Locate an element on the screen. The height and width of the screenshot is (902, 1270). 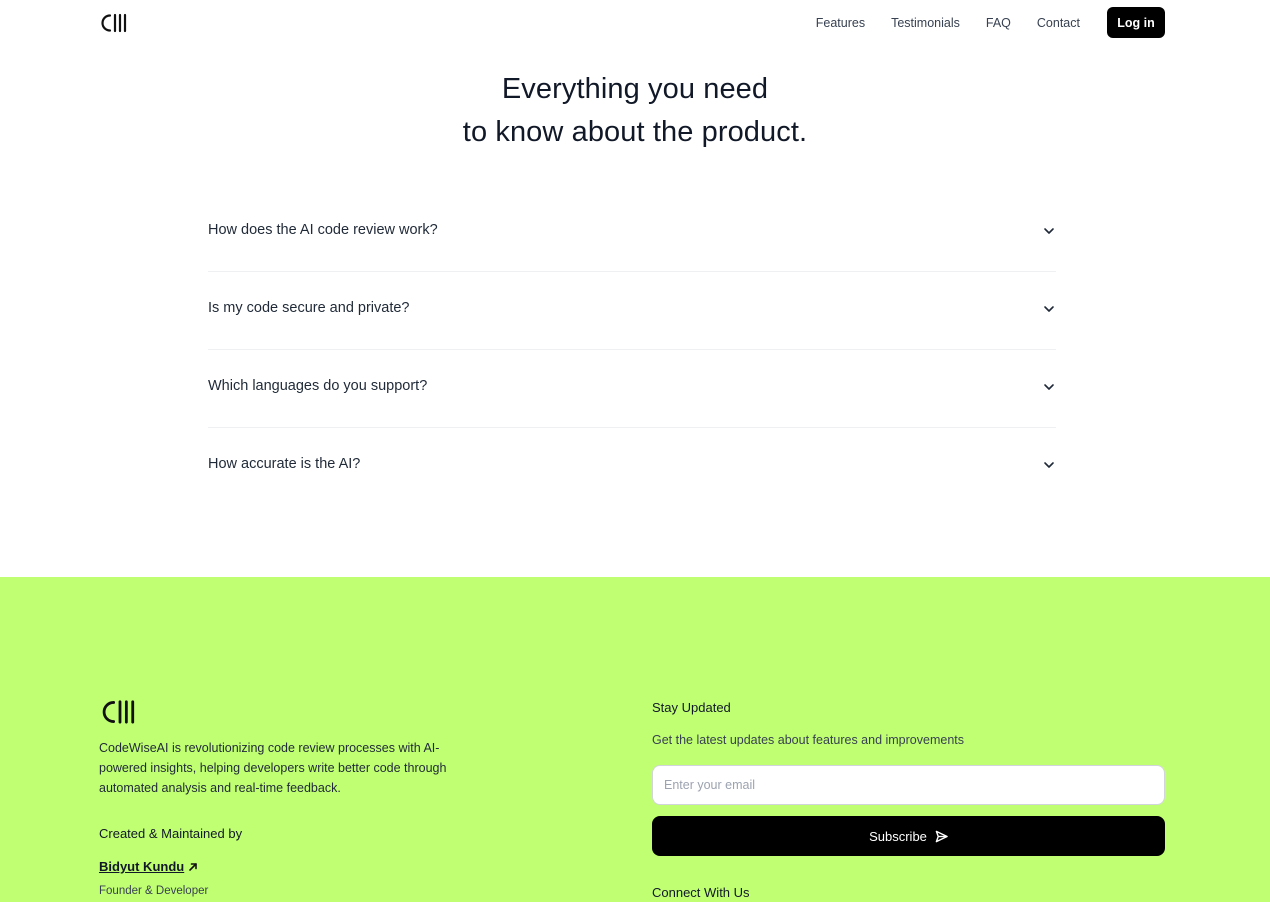
faq-question: Is my code secure and private? is located at coordinates (309, 308).